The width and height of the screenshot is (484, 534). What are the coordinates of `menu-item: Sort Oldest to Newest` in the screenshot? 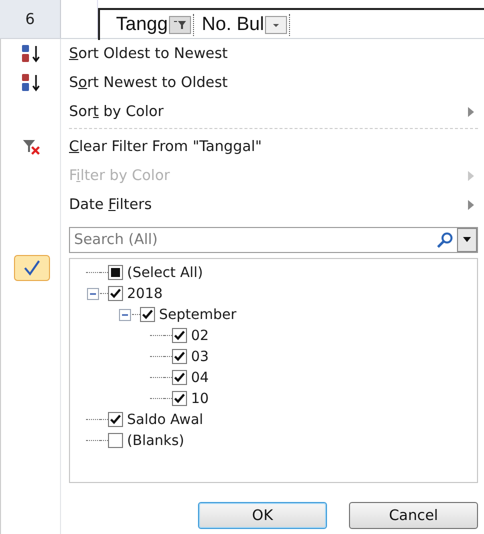 It's located at (273, 54).